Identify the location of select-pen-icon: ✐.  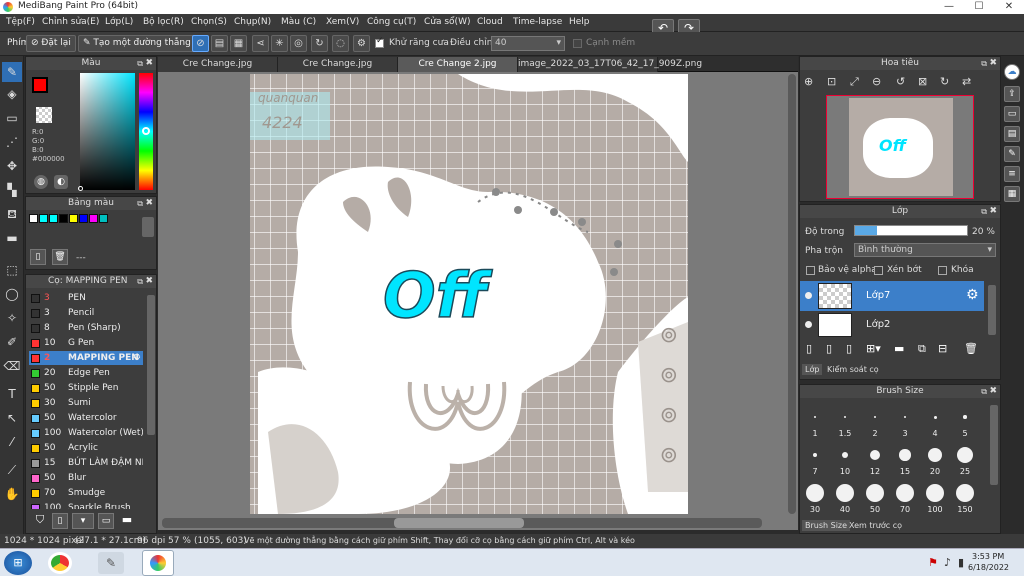
(12, 342).